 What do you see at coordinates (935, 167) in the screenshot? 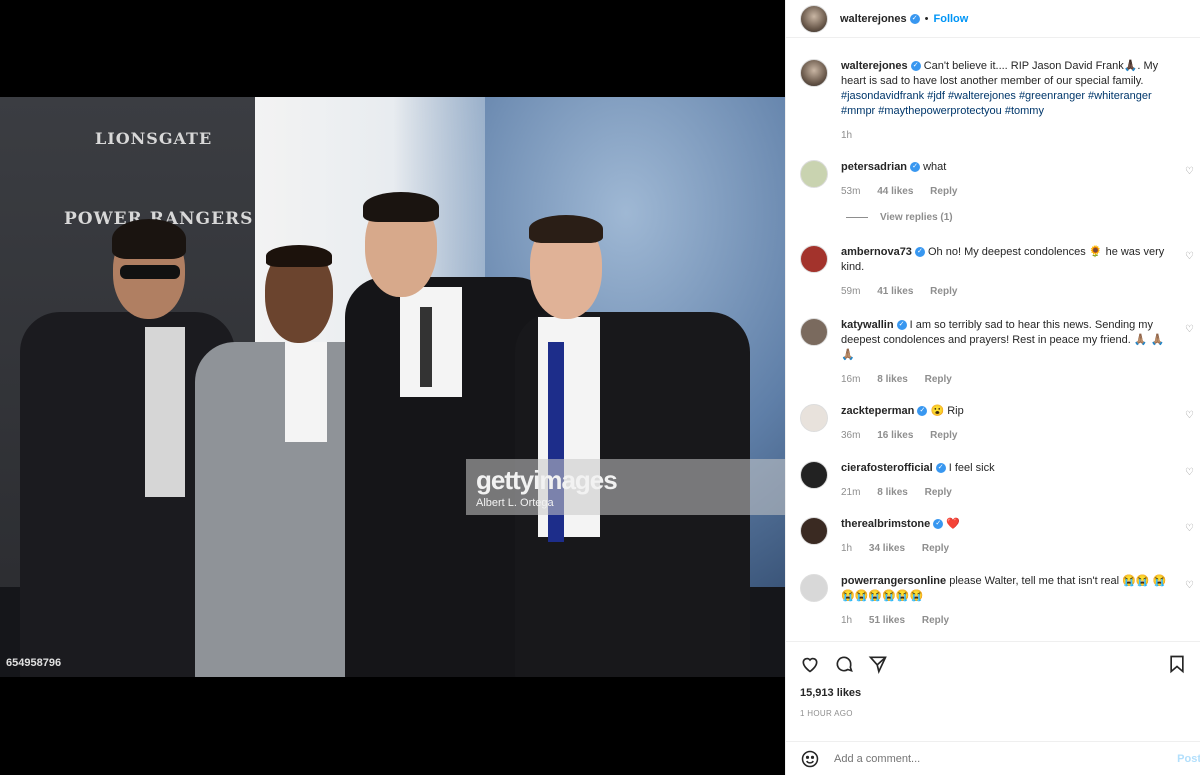
I see `comment-text: what` at bounding box center [935, 167].